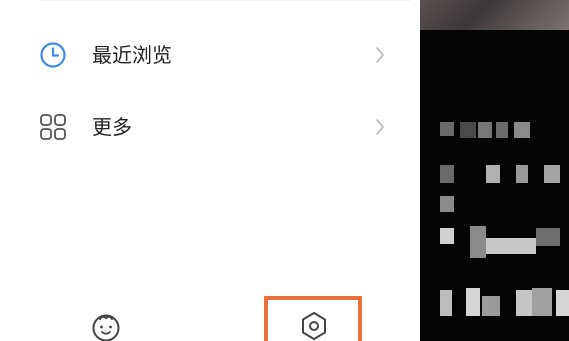 The height and width of the screenshot is (341, 569). I want to click on grid-icon, so click(53, 127).